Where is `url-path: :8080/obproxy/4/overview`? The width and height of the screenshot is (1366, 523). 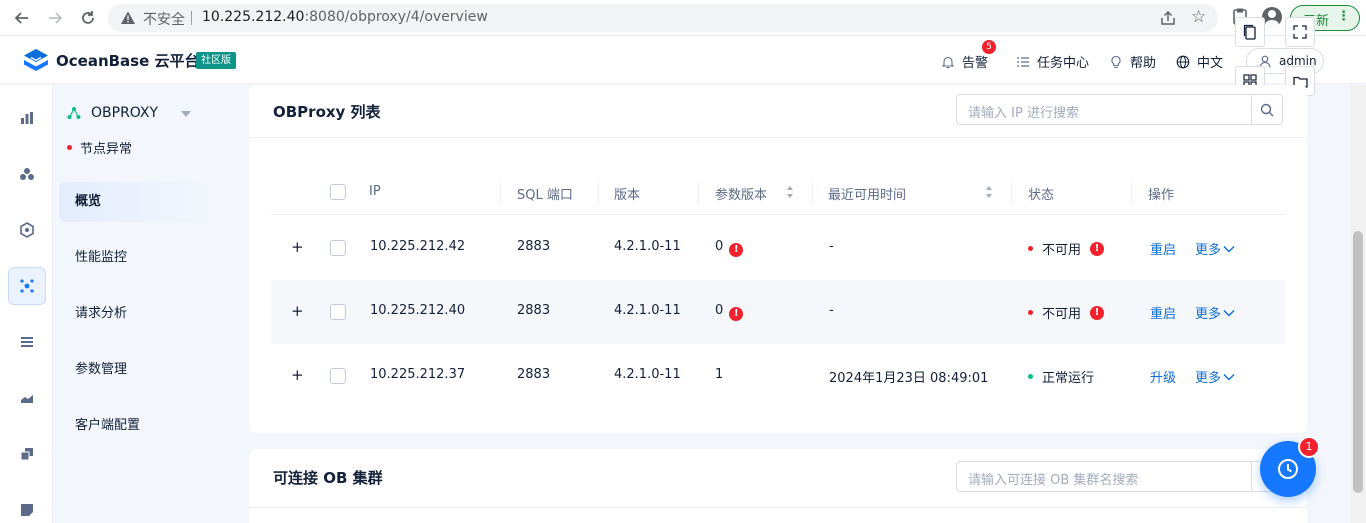 url-path: :8080/obproxy/4/overview is located at coordinates (396, 17).